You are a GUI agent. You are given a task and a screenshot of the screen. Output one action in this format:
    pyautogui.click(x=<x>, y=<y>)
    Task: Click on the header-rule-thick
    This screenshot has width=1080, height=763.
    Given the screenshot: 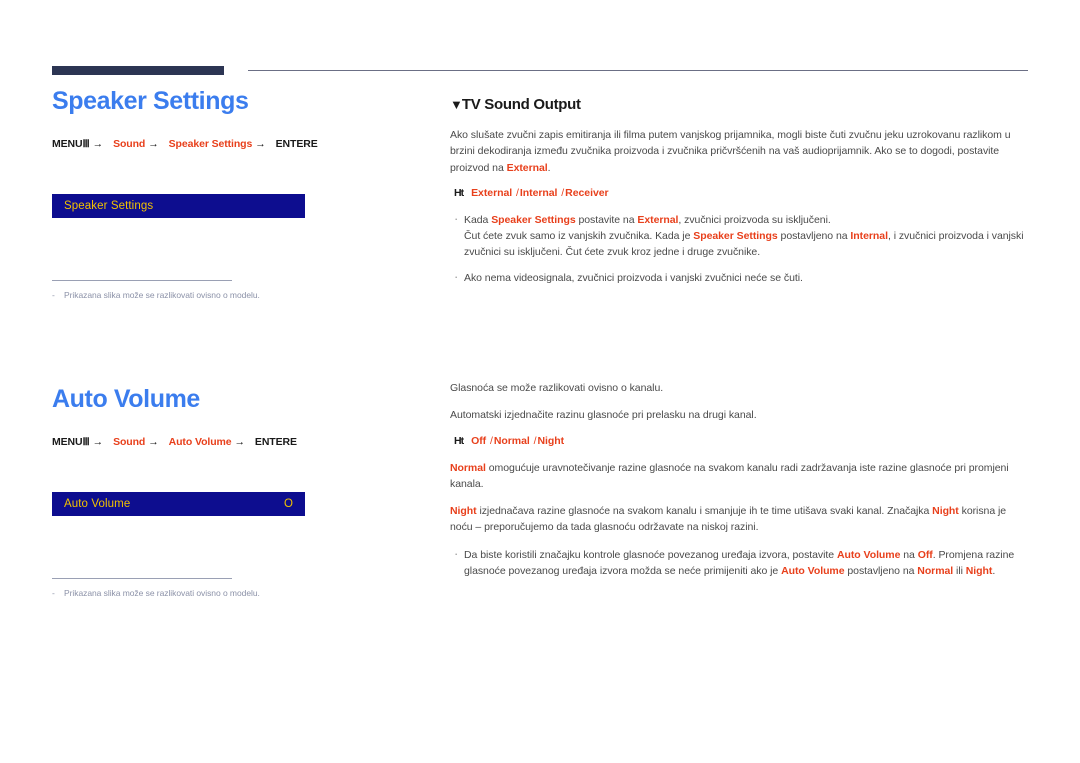 What is the action you would take?
    pyautogui.click(x=138, y=70)
    